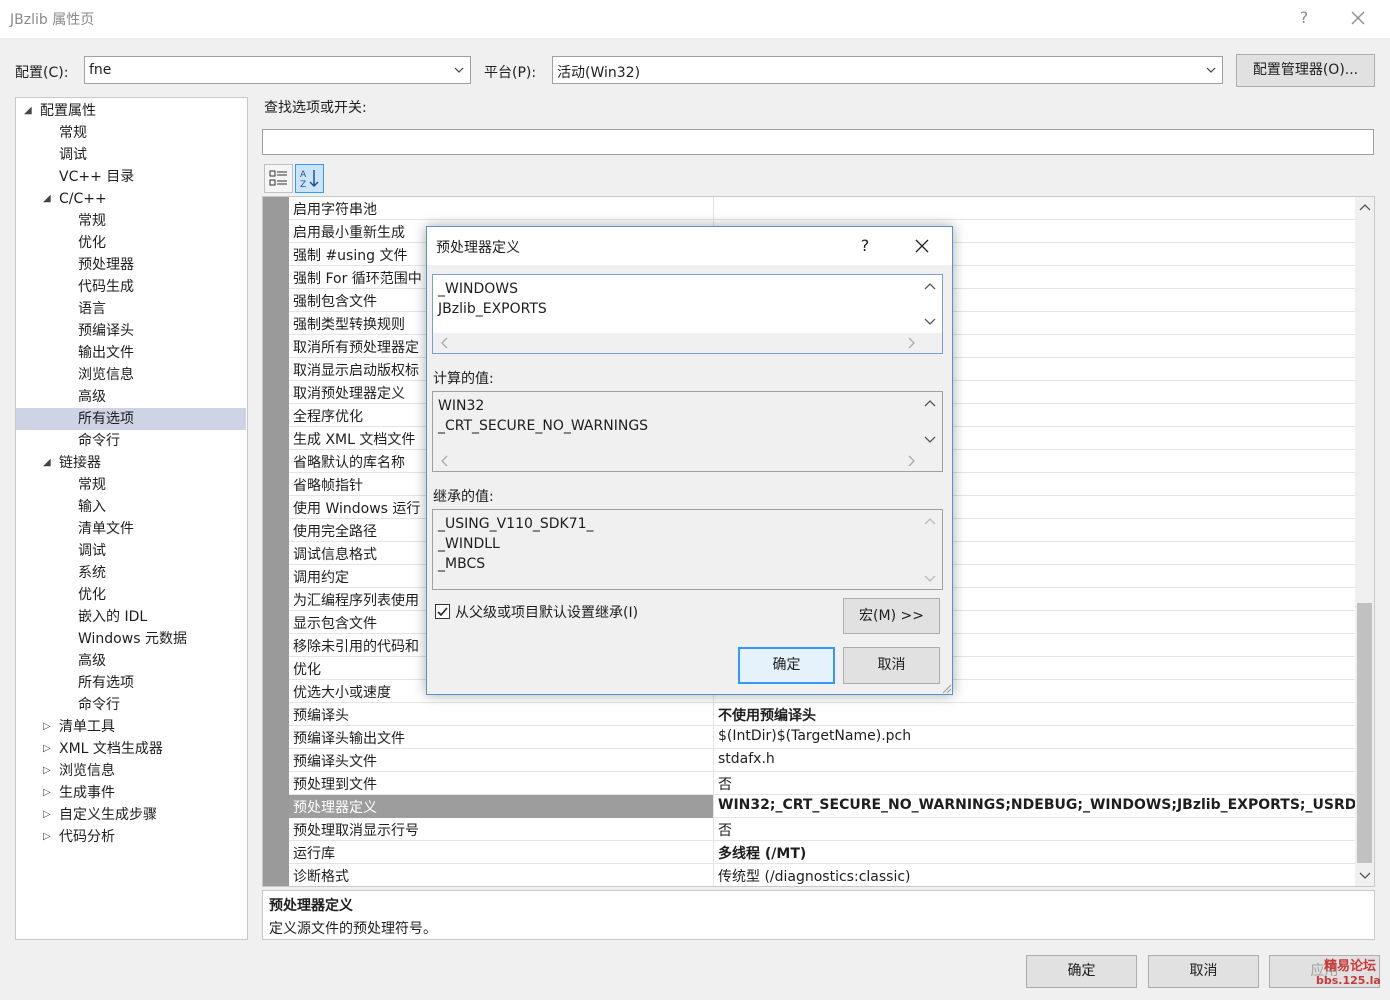  Describe the element at coordinates (1081, 971) in the screenshot. I see `ok-button: 确定` at that location.